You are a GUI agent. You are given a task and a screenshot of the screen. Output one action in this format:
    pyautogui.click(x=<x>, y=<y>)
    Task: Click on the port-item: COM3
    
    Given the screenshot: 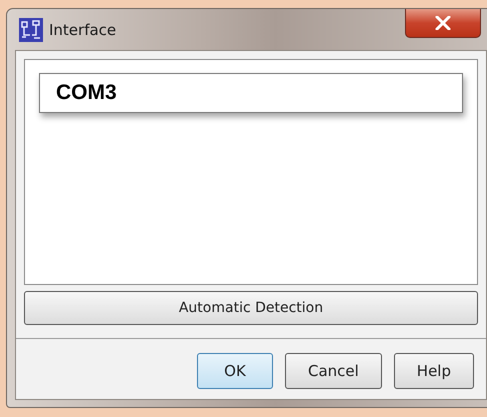 What is the action you would take?
    pyautogui.click(x=251, y=93)
    